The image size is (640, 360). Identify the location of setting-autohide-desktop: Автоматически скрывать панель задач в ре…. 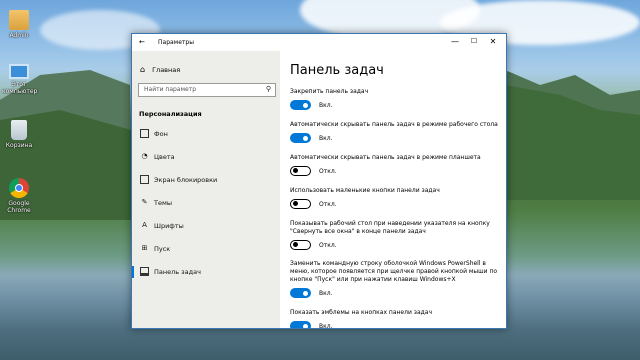
(394, 132).